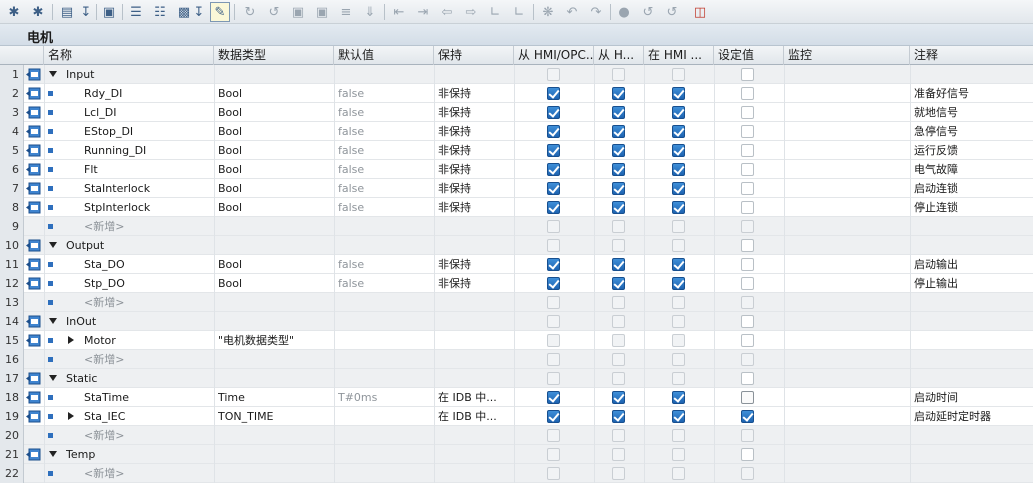 This screenshot has height=486, width=1033. What do you see at coordinates (129, 55) in the screenshot?
I see `header-name: 名称` at bounding box center [129, 55].